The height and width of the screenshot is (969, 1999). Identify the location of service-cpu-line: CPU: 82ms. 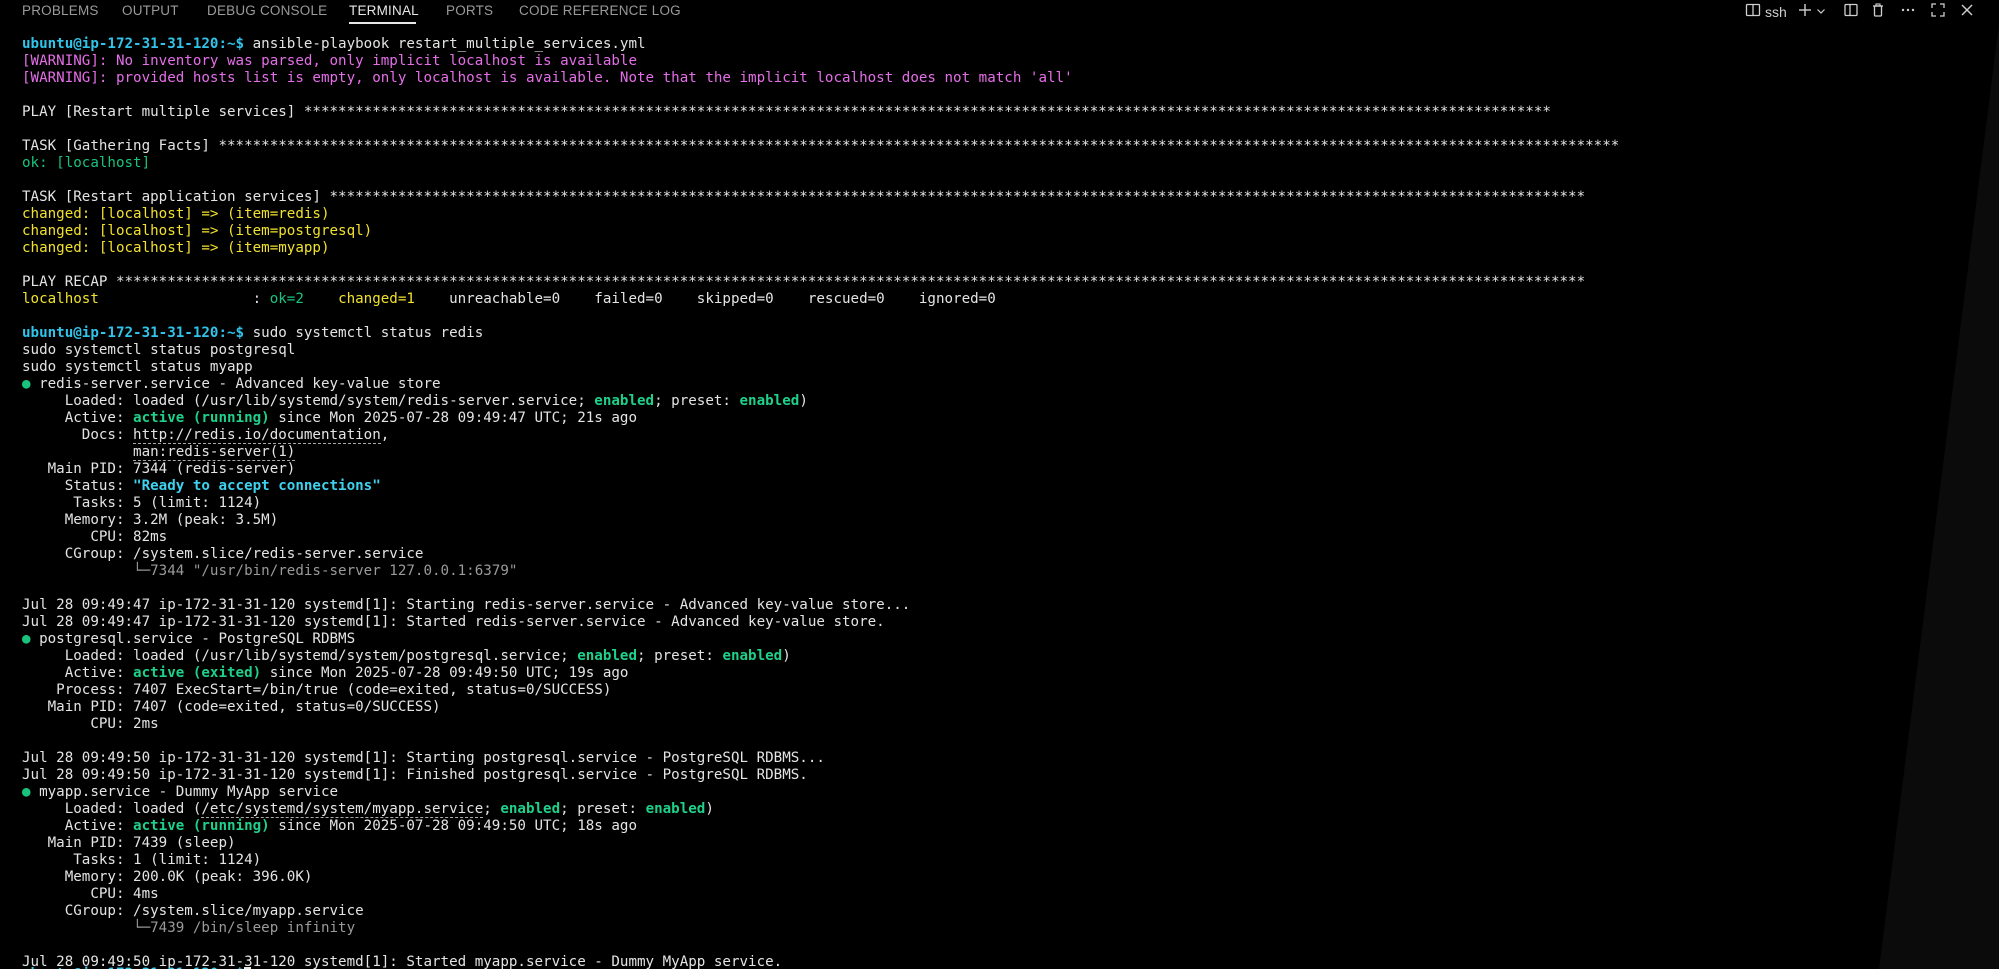
(95, 537).